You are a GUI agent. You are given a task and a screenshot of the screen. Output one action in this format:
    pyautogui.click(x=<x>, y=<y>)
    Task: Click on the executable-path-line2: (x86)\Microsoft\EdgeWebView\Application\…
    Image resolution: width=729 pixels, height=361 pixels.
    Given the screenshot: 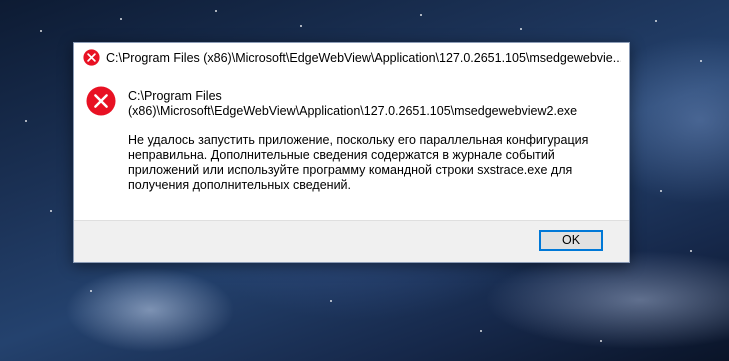 What is the action you would take?
    pyautogui.click(x=353, y=111)
    